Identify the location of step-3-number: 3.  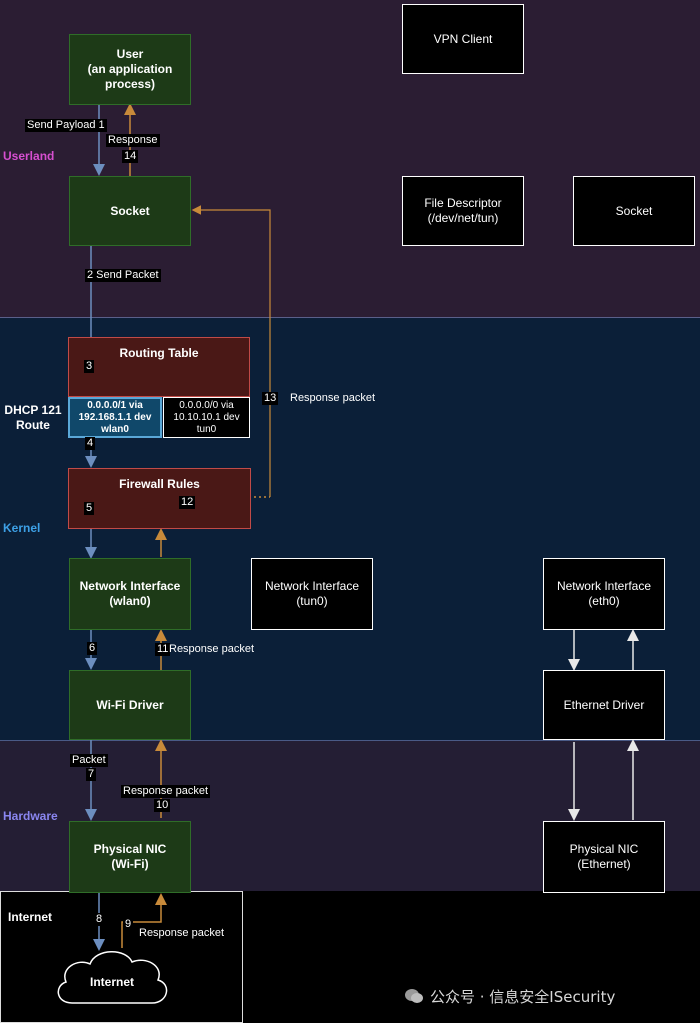
(89, 366).